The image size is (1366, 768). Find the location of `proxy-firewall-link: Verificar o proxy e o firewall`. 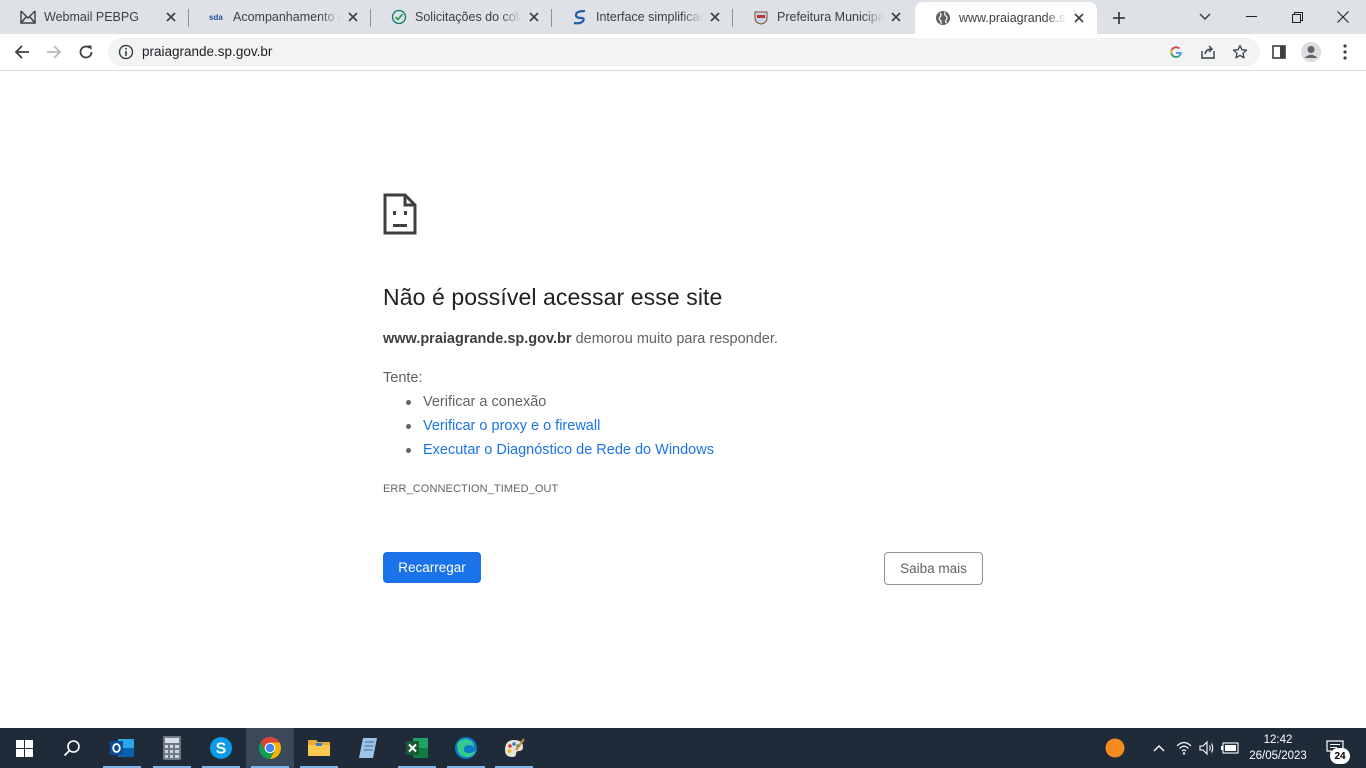

proxy-firewall-link: Verificar o proxy e o firewall is located at coordinates (511, 426).